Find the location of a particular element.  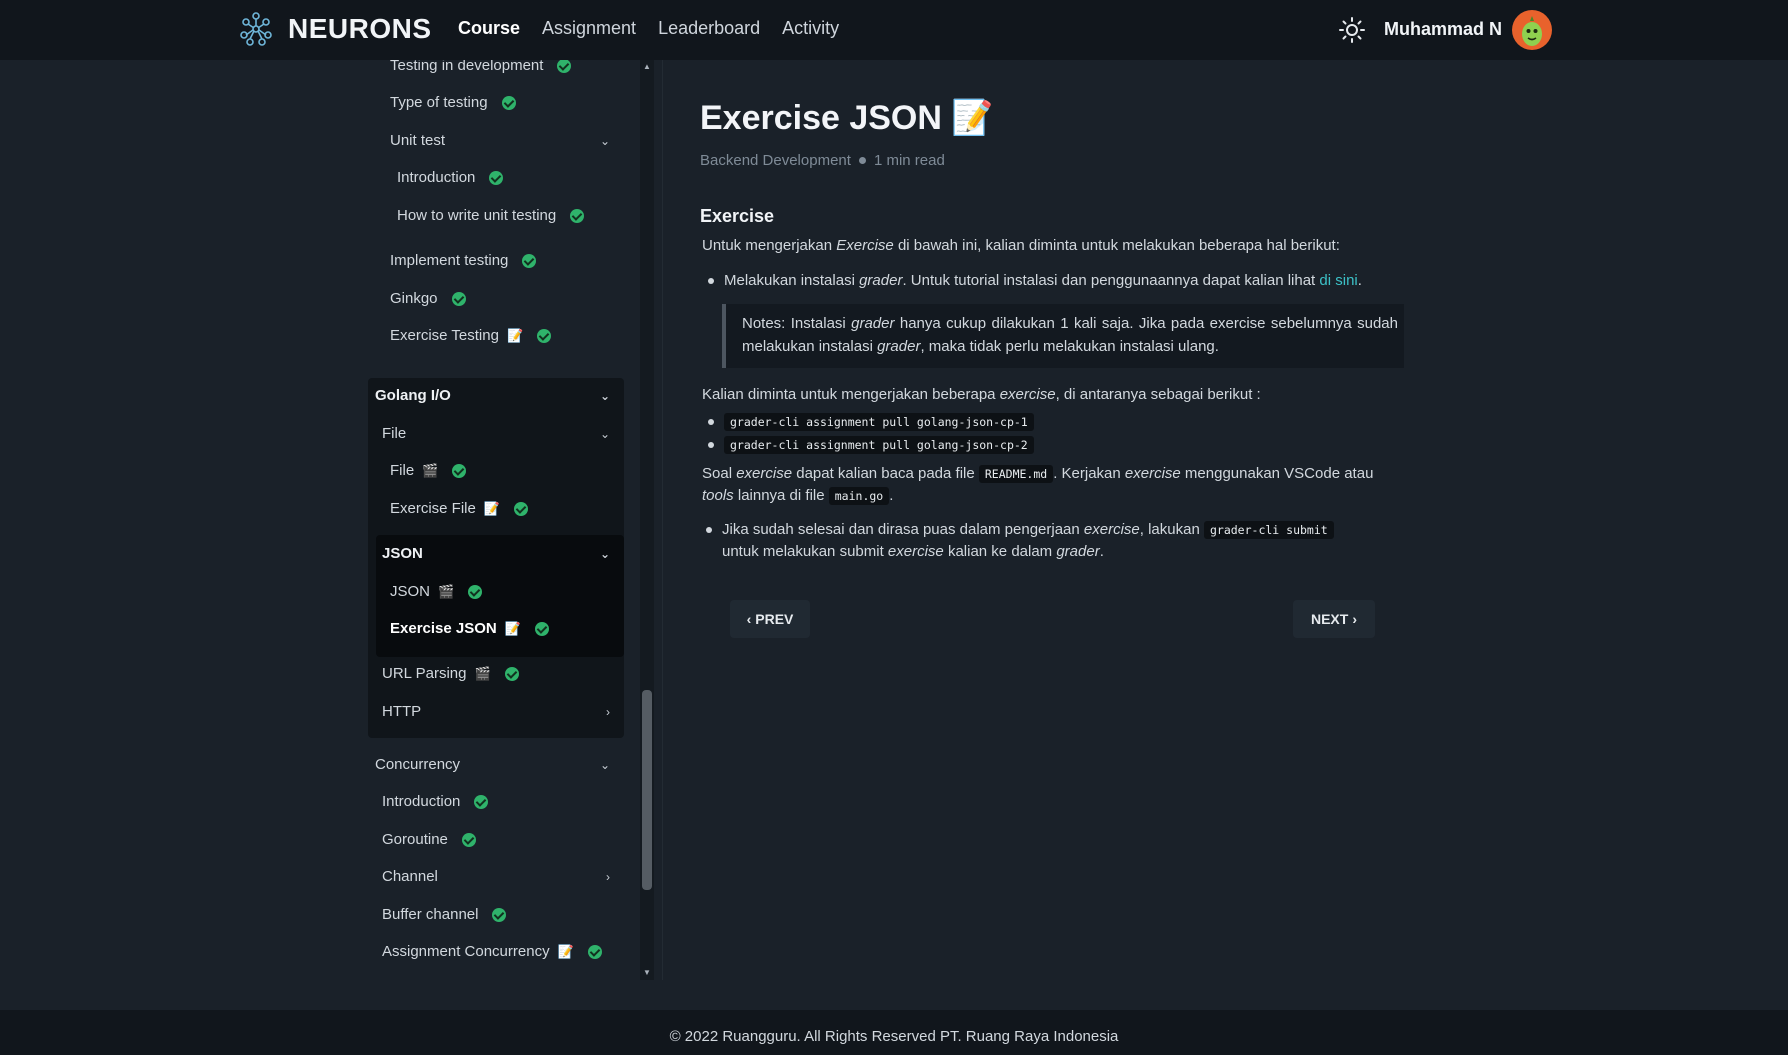

next-button: NEXT › is located at coordinates (1334, 619).